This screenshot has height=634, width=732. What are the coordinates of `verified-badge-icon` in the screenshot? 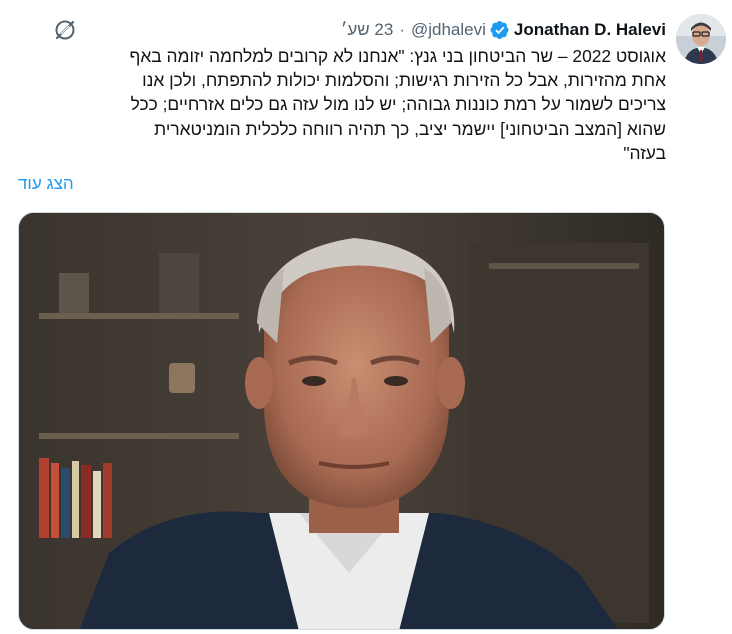 It's located at (500, 30).